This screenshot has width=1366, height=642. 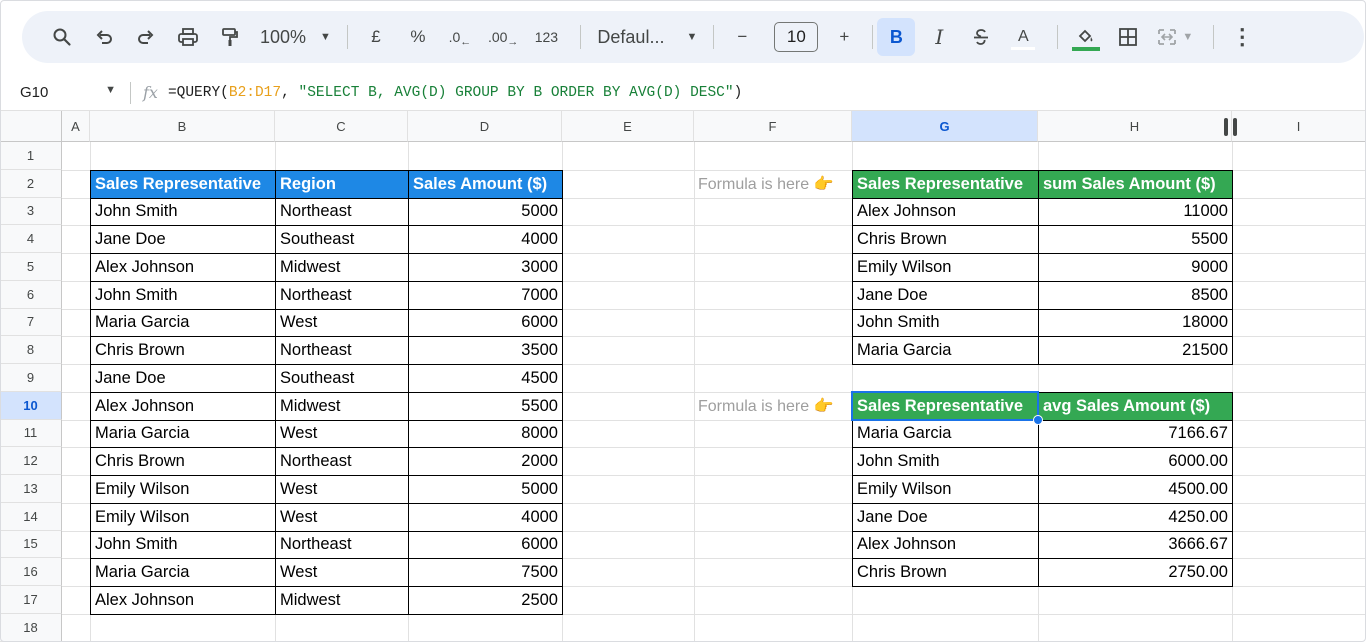 I want to click on table1-cell: 3000, so click(x=485, y=267).